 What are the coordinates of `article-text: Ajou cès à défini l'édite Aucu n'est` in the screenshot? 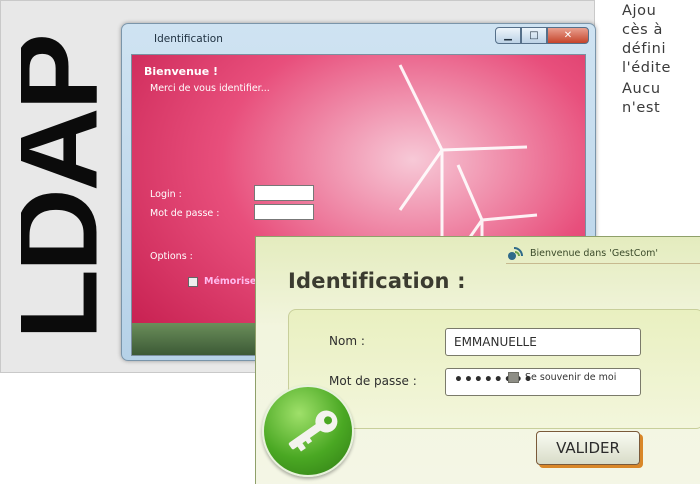 It's located at (661, 60).